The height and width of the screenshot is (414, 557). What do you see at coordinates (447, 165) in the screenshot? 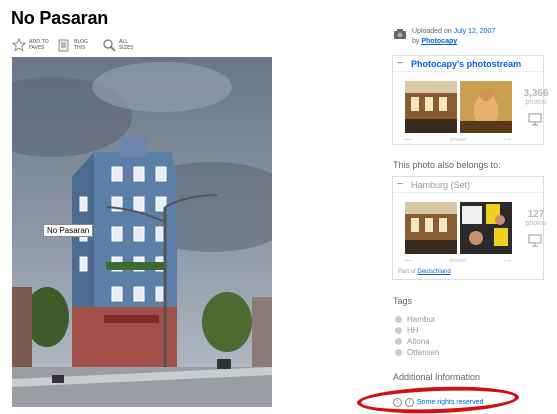
I see `belongs-to-label: This photo also belongs to:` at bounding box center [447, 165].